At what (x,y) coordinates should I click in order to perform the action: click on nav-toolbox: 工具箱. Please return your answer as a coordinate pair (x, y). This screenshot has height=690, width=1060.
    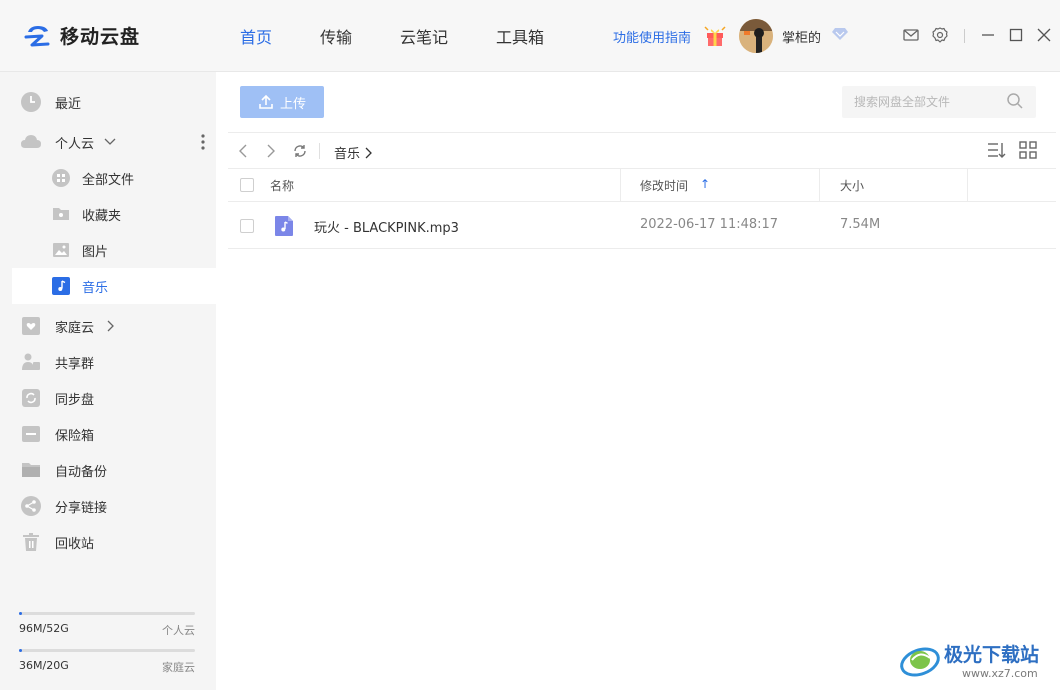
    Looking at the image, I should click on (520, 36).